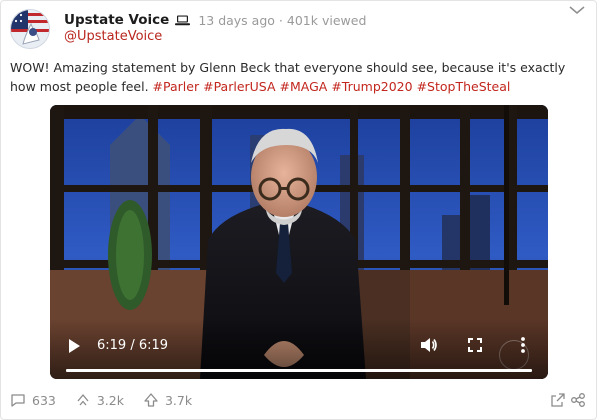  Describe the element at coordinates (176, 86) in the screenshot. I see `hashtag: #Parler` at that location.